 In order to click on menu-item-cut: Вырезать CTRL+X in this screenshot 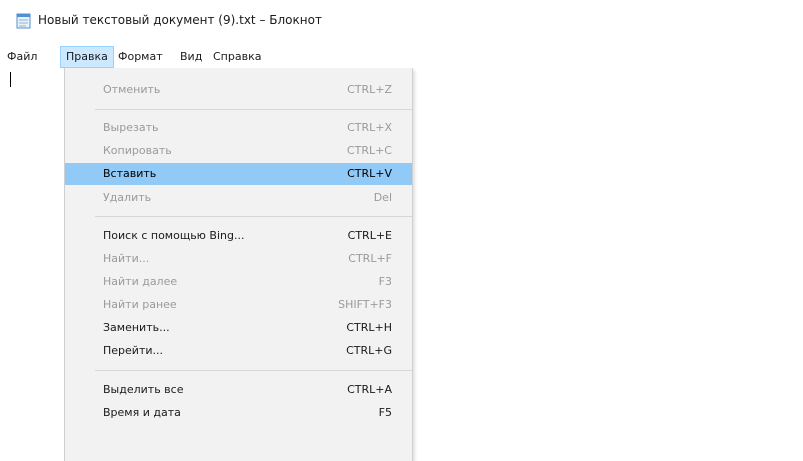, I will do `click(238, 128)`.